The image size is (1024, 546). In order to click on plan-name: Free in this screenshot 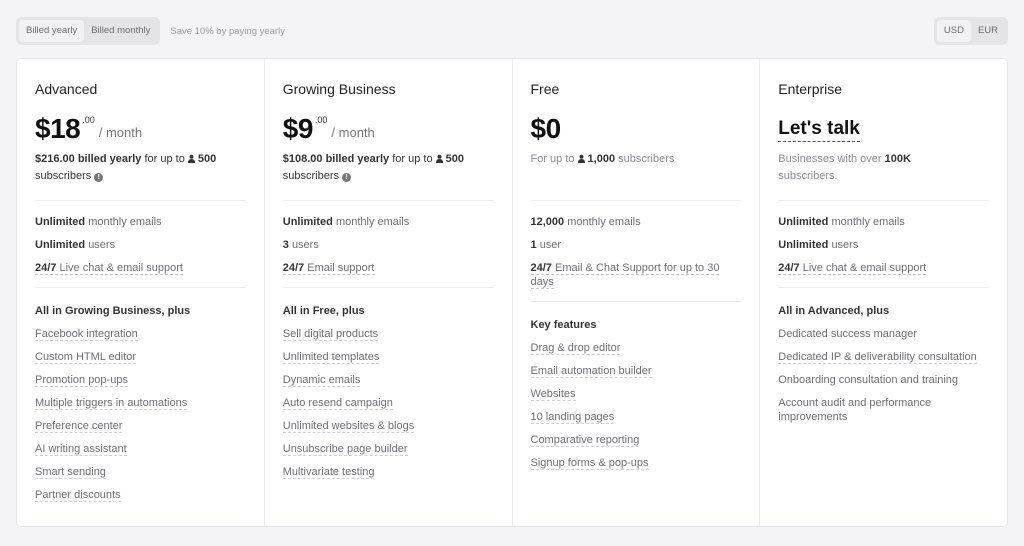, I will do `click(545, 89)`.